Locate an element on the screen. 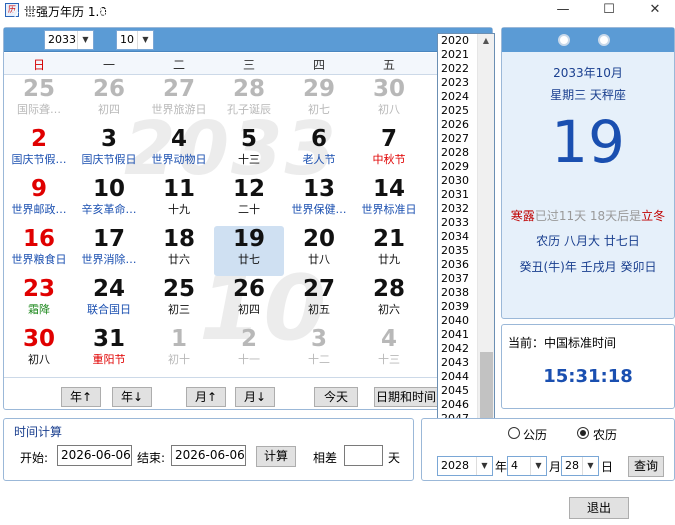 This screenshot has height=525, width=675. calendar-day: 5 十三 is located at coordinates (249, 151).